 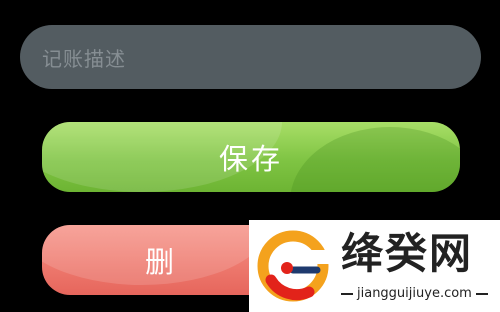 I want to click on delete-button-label: 删, so click(x=160, y=262).